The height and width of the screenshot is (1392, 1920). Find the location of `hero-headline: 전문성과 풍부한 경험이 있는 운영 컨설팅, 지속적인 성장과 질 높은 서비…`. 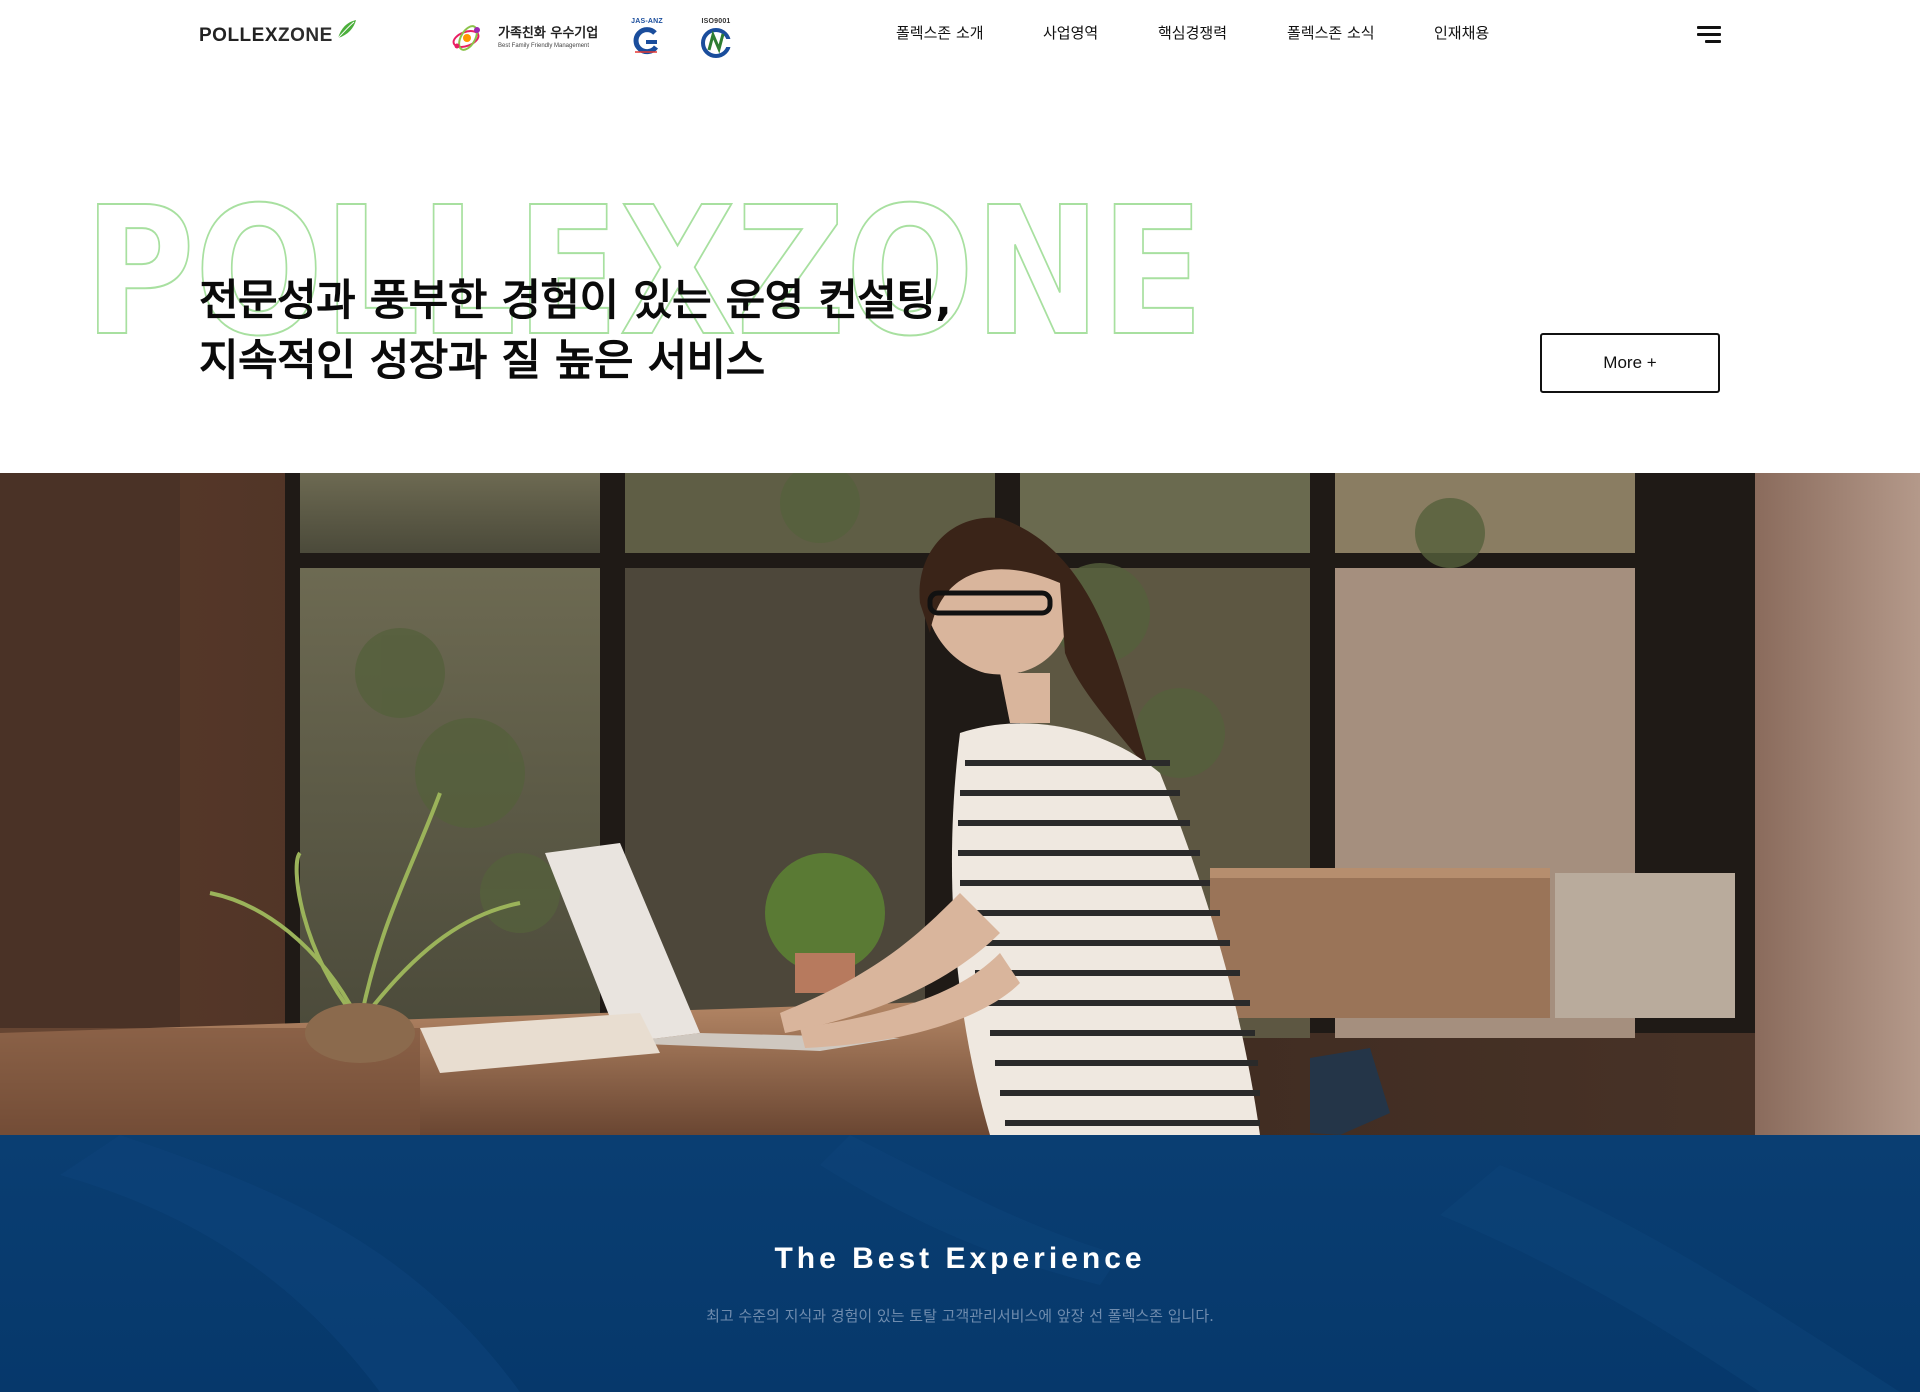

hero-headline: 전문성과 풍부한 경험이 있는 운영 컨설팅, 지속적인 성장과 질 높은 서비… is located at coordinates (575, 331).